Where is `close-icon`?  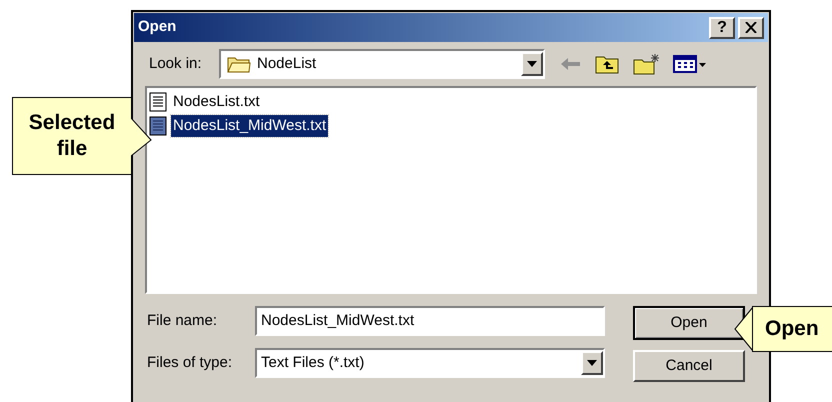 close-icon is located at coordinates (751, 27).